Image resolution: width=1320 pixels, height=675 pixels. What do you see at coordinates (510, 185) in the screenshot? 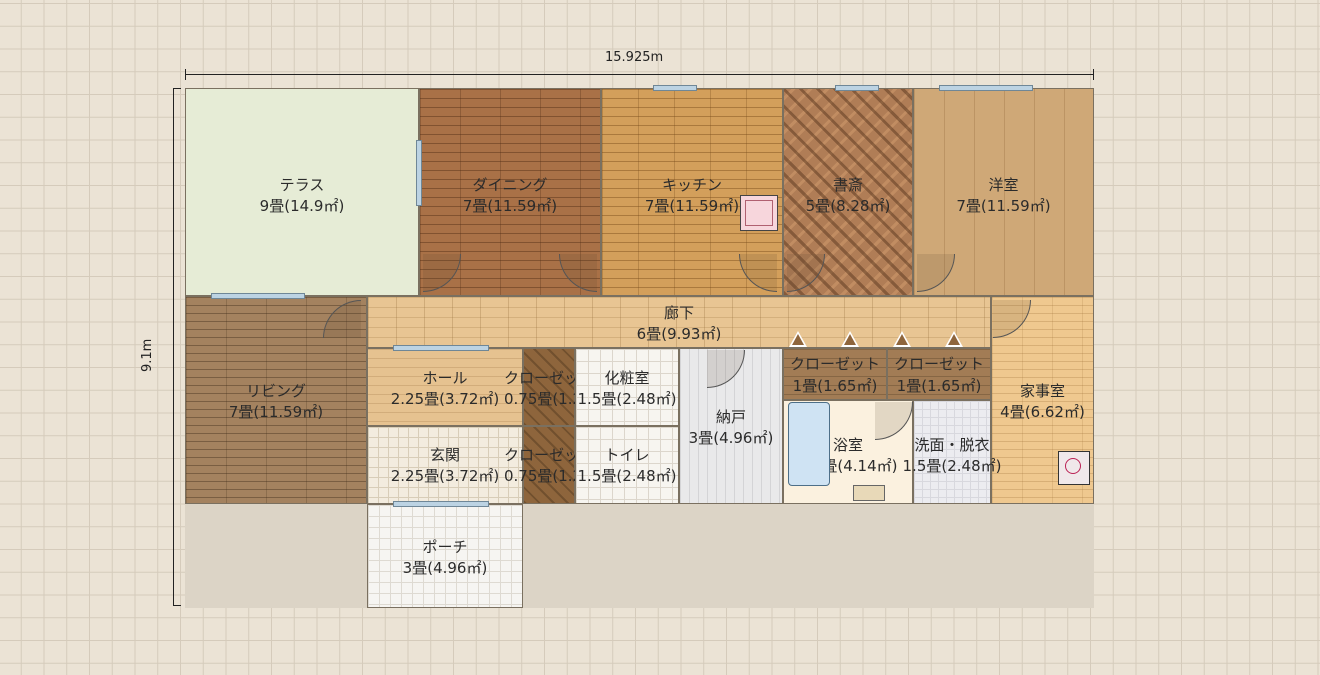
I see `room-name: ダイニング` at bounding box center [510, 185].